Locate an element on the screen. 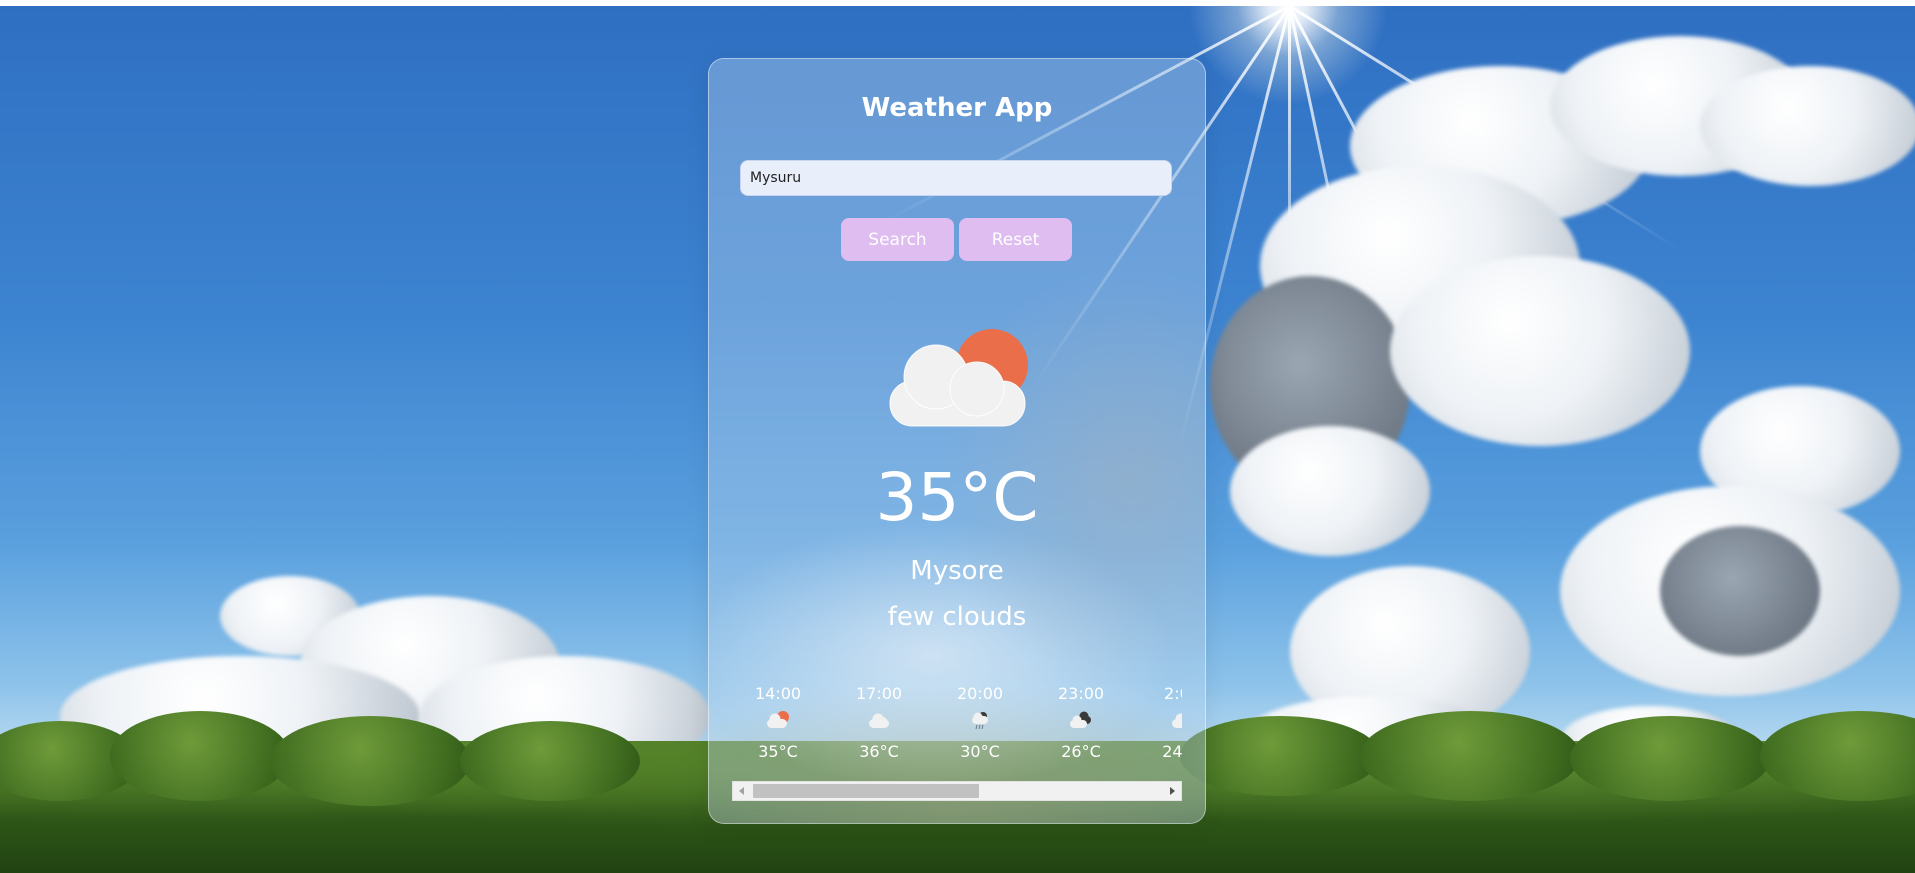 Image resolution: width=1915 pixels, height=873 pixels. app-title: Weather App is located at coordinates (957, 108).